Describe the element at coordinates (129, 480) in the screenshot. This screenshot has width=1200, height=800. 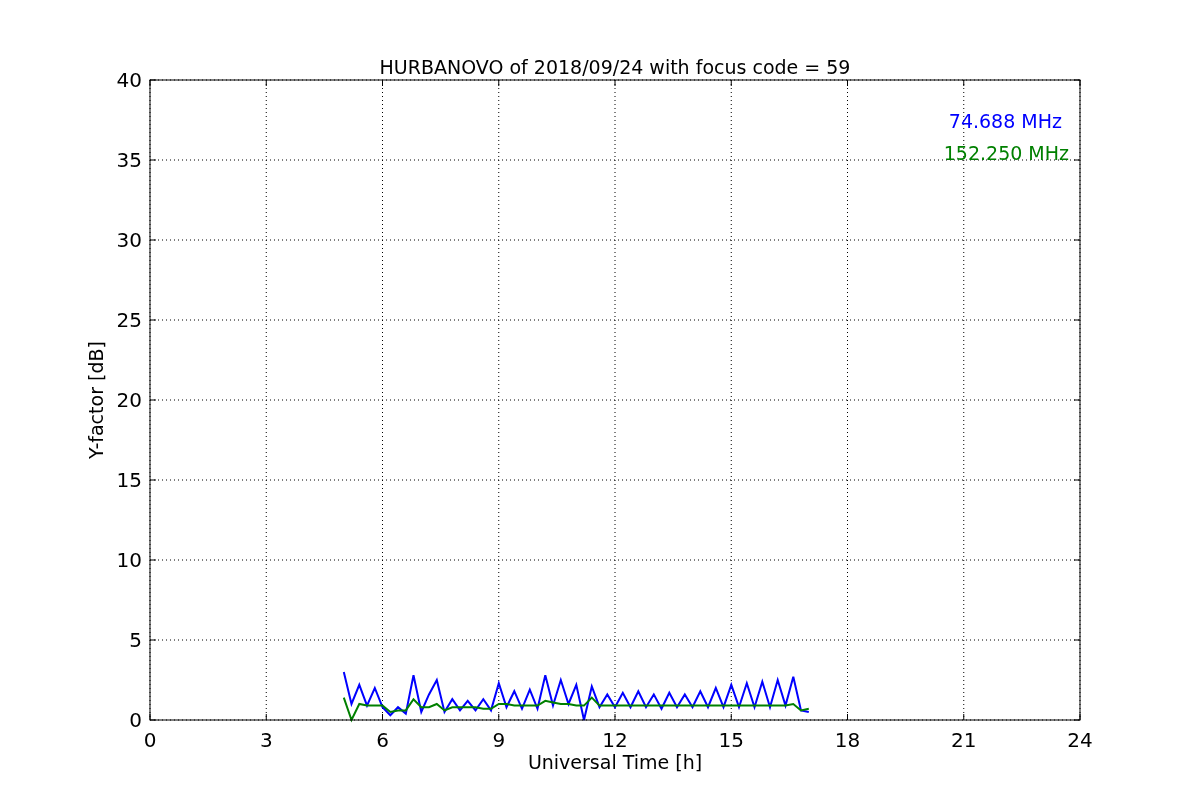
I see `y-tick-label: 15` at that location.